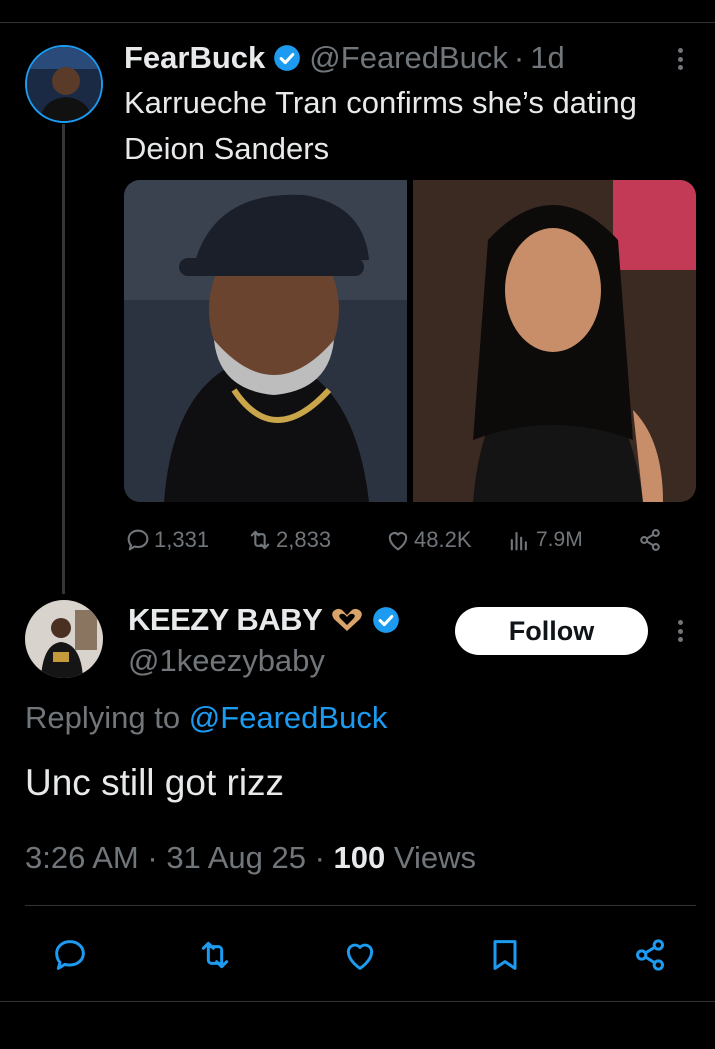  Describe the element at coordinates (304, 539) in the screenshot. I see `repost-count: 2,833` at that location.